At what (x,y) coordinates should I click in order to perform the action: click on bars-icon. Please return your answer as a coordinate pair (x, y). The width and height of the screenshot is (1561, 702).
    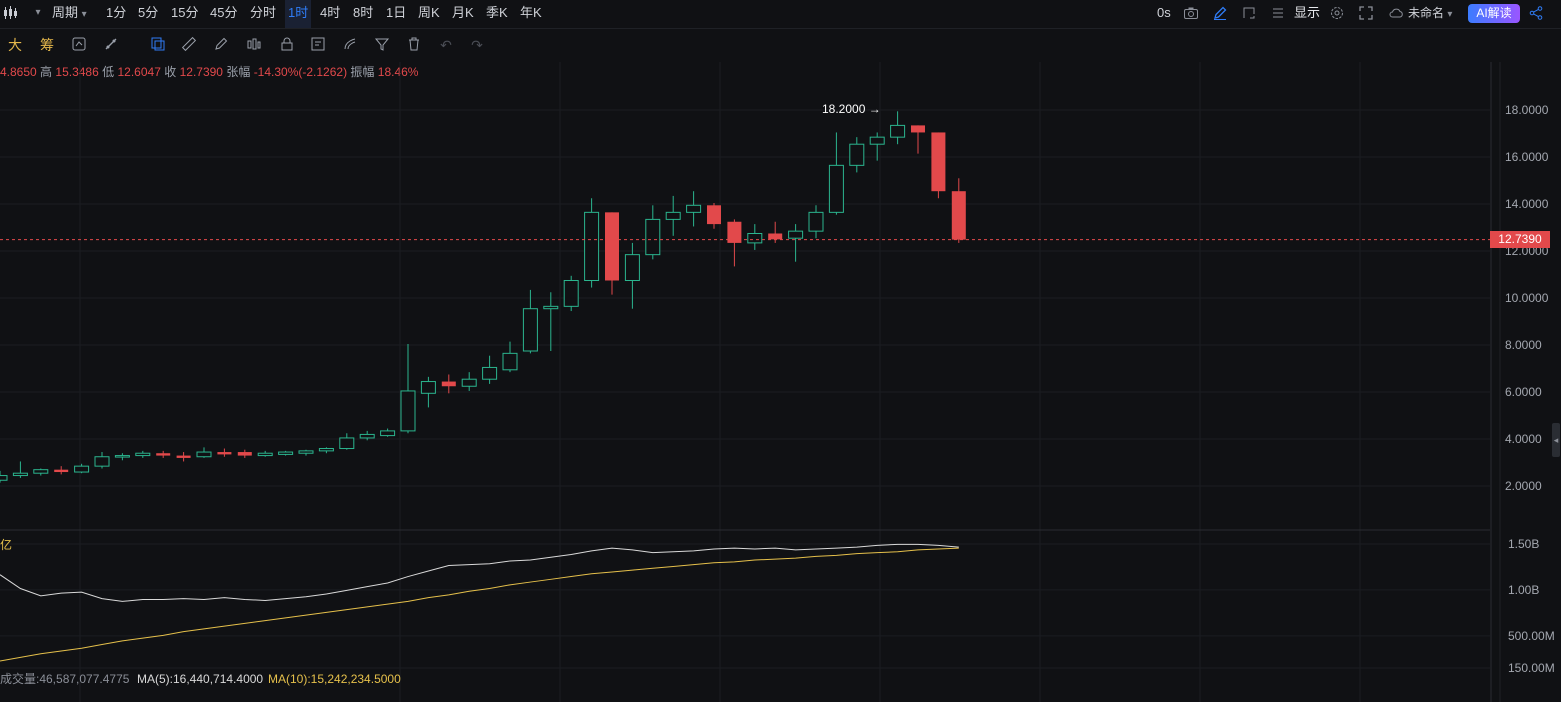
    Looking at the image, I should click on (254, 45).